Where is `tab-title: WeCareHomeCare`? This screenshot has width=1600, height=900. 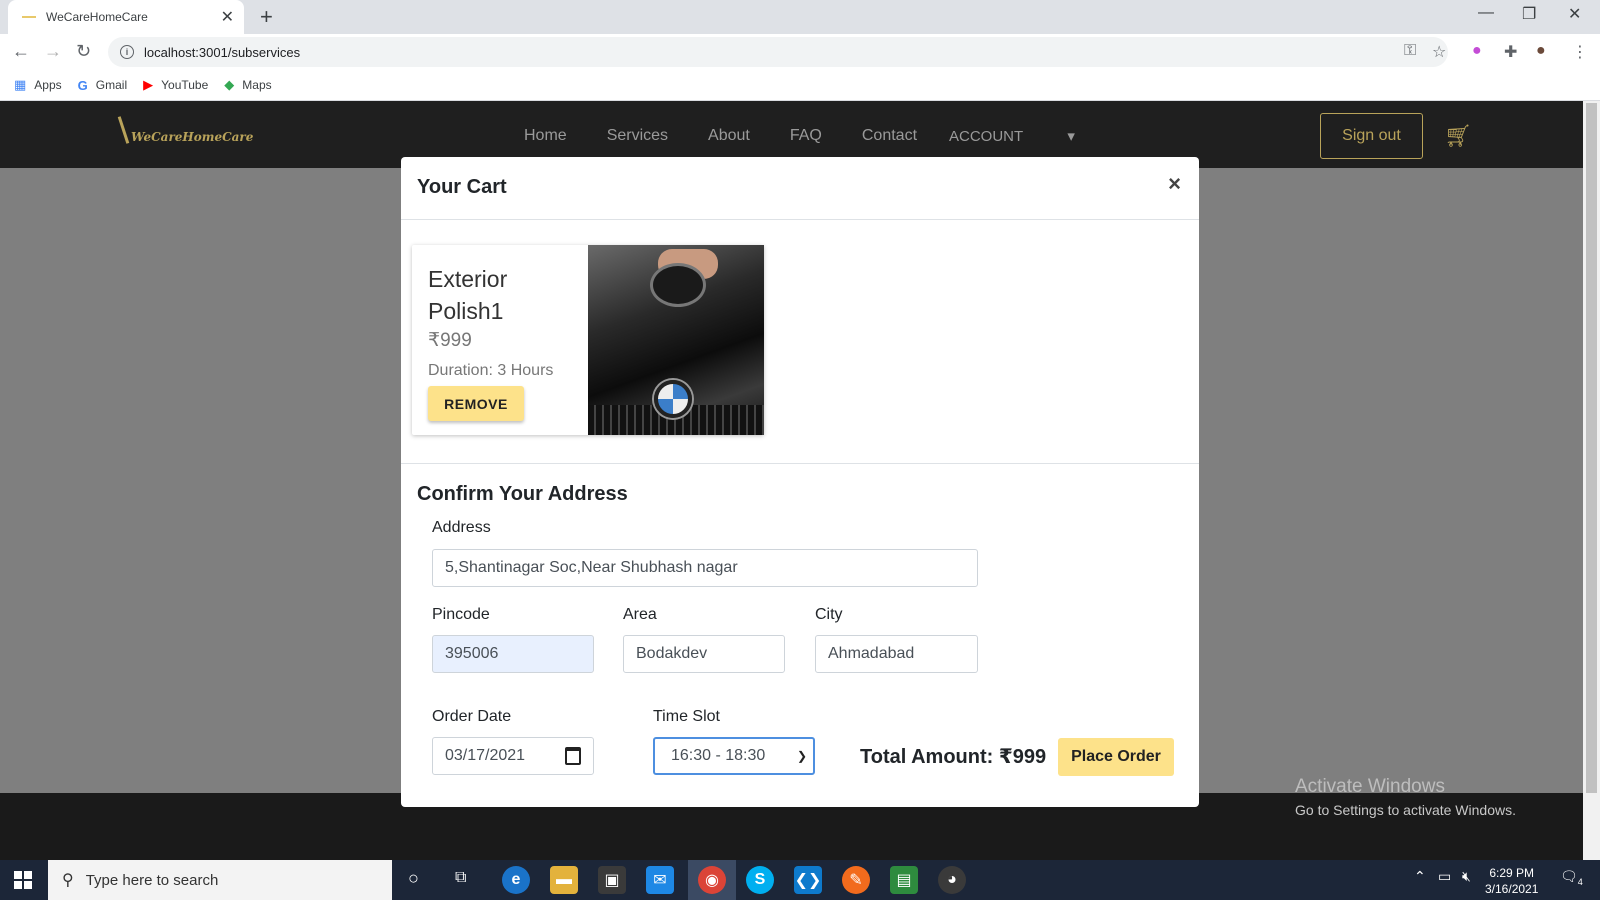
tab-title: WeCareHomeCare is located at coordinates (97, 17).